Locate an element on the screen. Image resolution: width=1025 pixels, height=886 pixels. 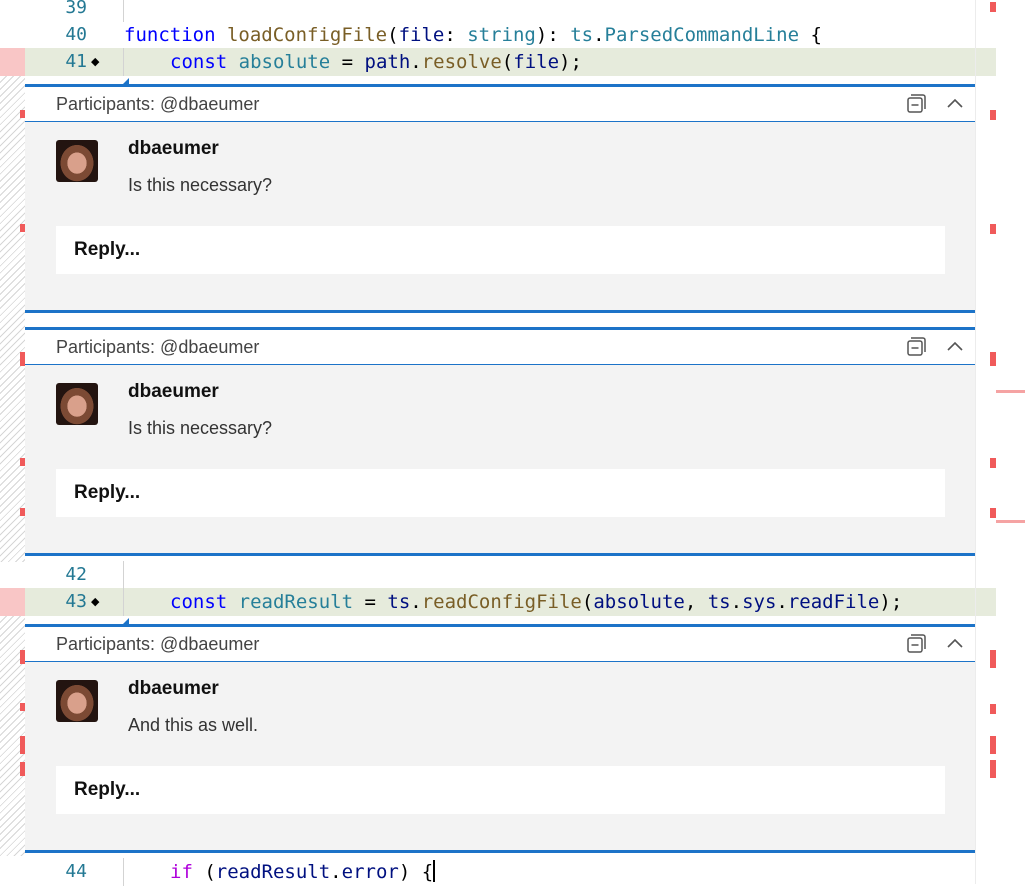
line-number: 42 is located at coordinates (76, 574).